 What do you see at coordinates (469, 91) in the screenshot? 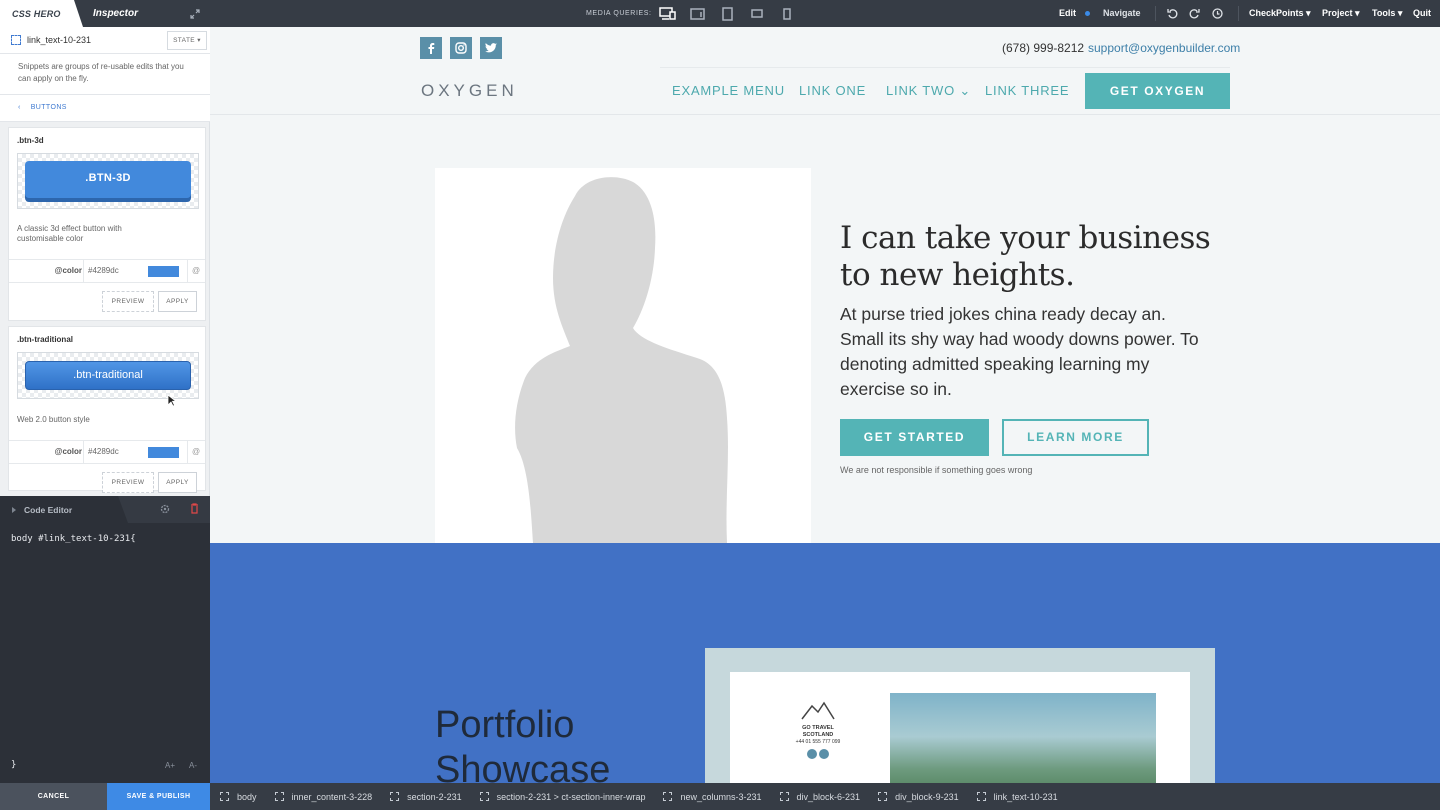
I see `oxygen-logo: OXYGEN` at bounding box center [469, 91].